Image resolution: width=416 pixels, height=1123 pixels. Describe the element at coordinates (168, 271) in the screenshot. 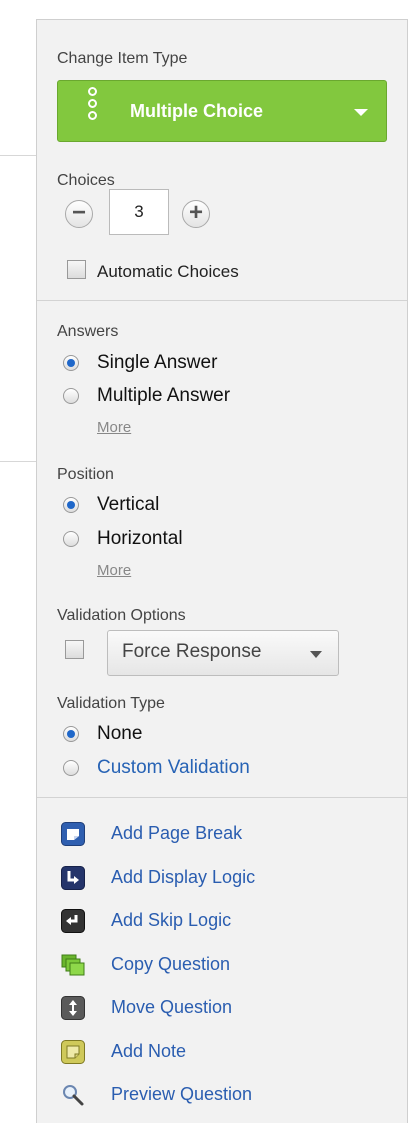

I see `automatic-choices-label: Automatic Choices` at that location.